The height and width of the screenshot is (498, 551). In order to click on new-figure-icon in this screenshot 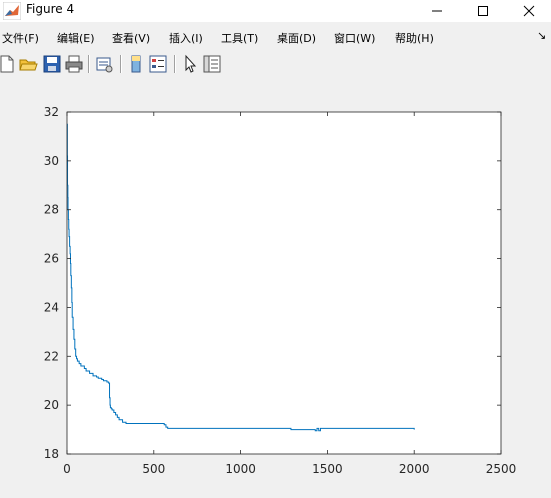, I will do `click(8, 64)`.